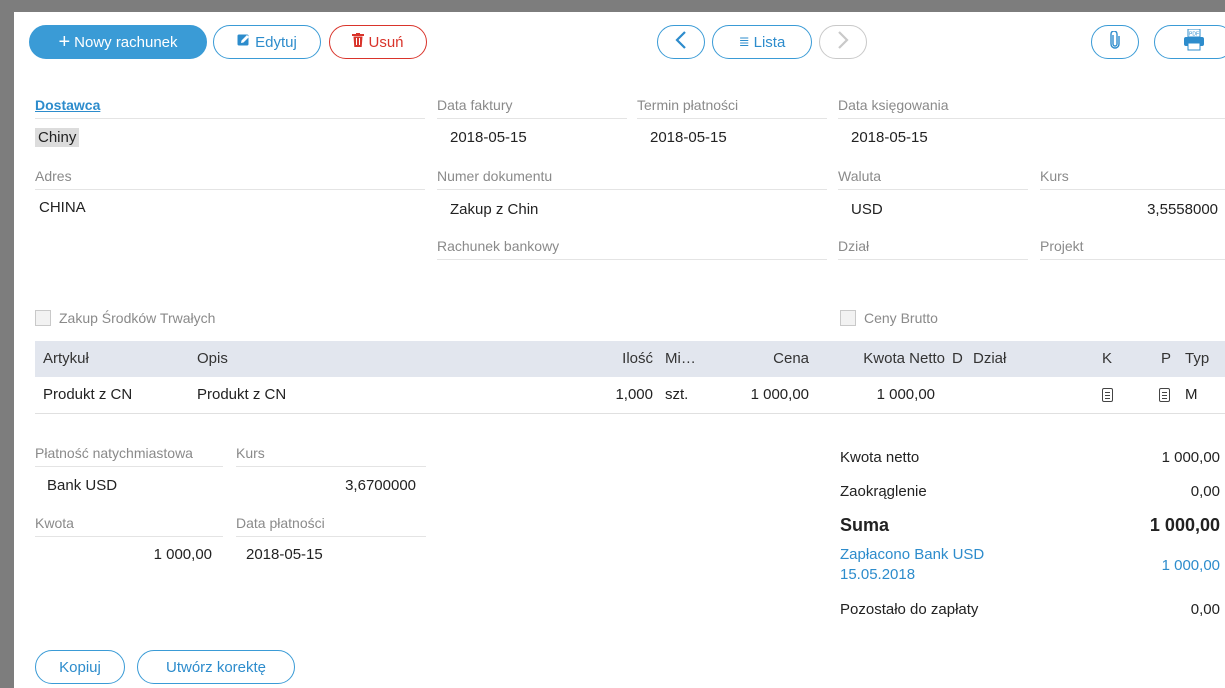 This screenshot has height=688, width=1225. Describe the element at coordinates (216, 667) in the screenshot. I see `create-correction-button: Utwórz korektę` at that location.